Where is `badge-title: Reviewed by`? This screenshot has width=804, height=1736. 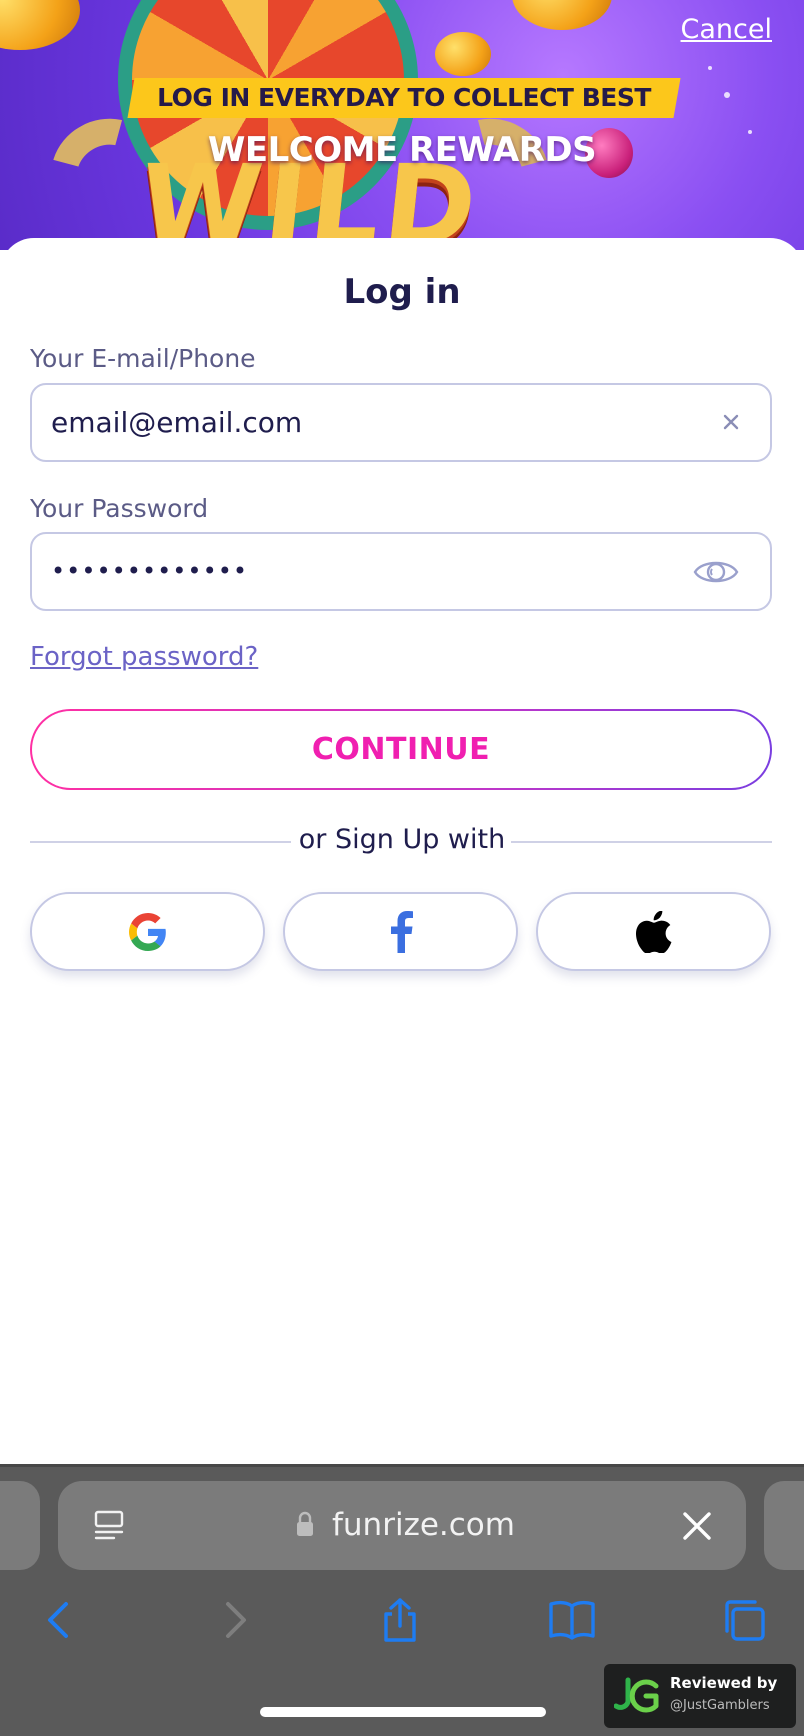 badge-title: Reviewed by is located at coordinates (724, 1683).